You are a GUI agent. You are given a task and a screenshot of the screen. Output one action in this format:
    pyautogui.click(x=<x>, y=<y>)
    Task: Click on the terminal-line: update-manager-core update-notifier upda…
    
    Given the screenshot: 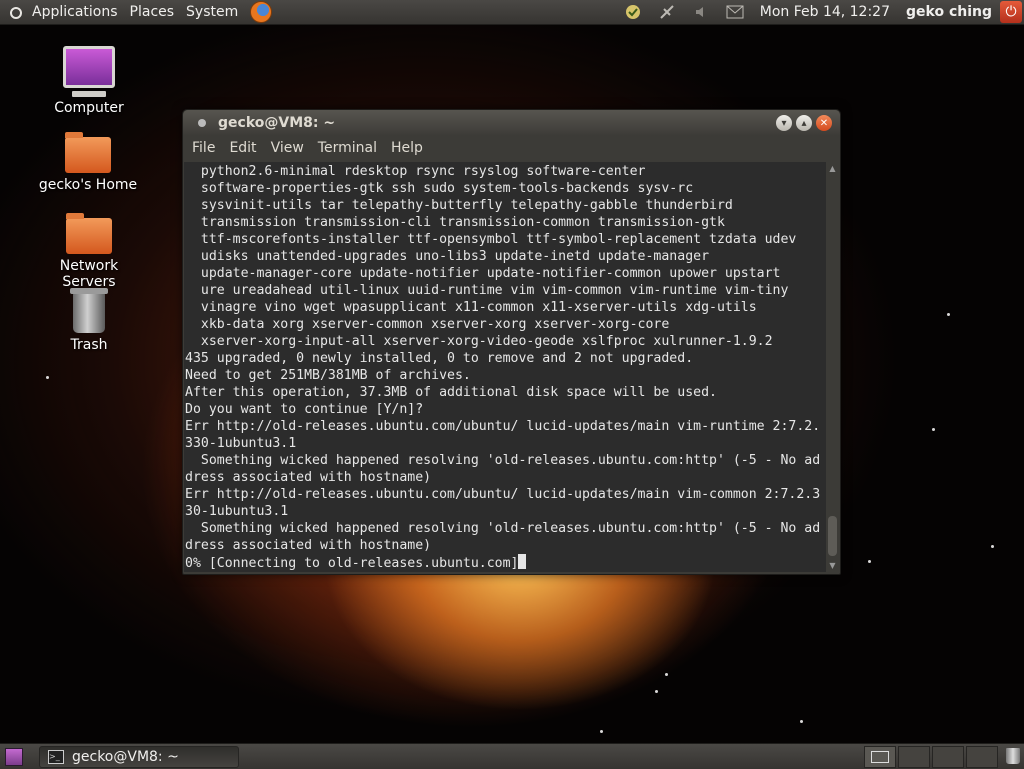 What is the action you would take?
    pyautogui.click(x=483, y=273)
    